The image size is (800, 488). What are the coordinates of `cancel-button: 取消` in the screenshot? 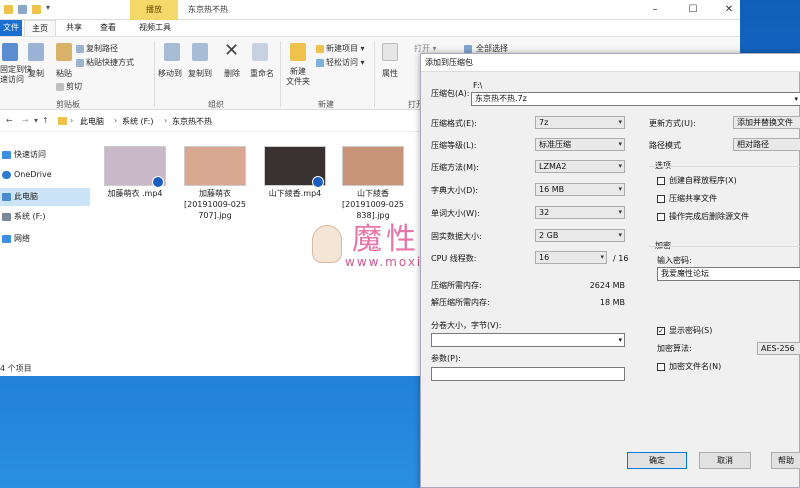 It's located at (725, 460).